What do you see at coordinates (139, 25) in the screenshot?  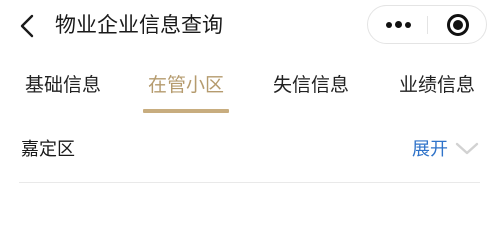 I see `page-title: 物业企业信息查询` at bounding box center [139, 25].